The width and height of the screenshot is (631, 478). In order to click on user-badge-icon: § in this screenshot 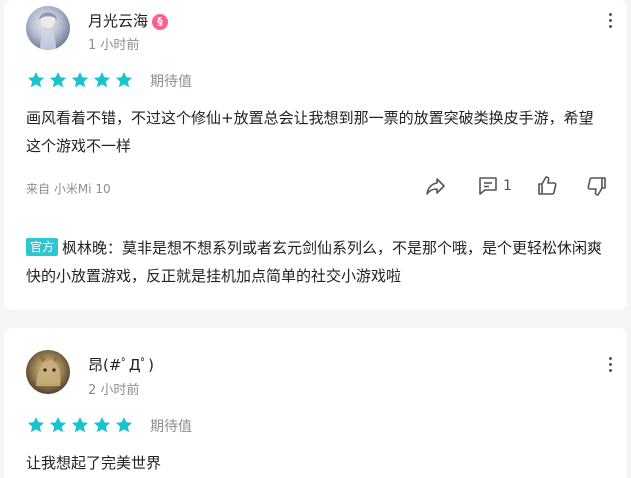, I will do `click(160, 22)`.